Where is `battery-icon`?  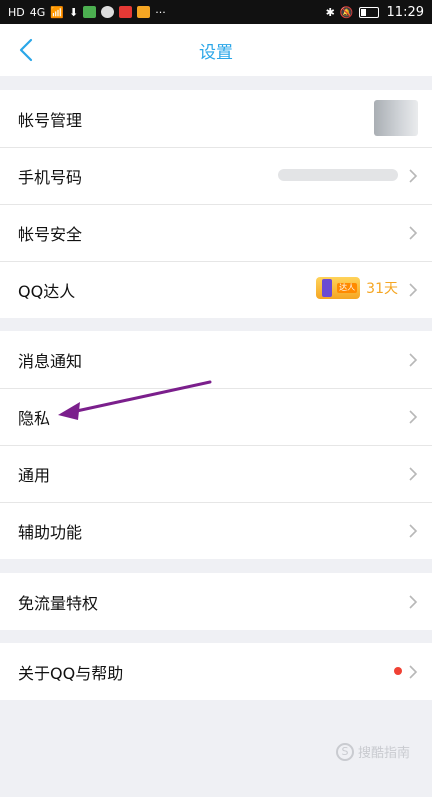
battery-icon is located at coordinates (368, 12).